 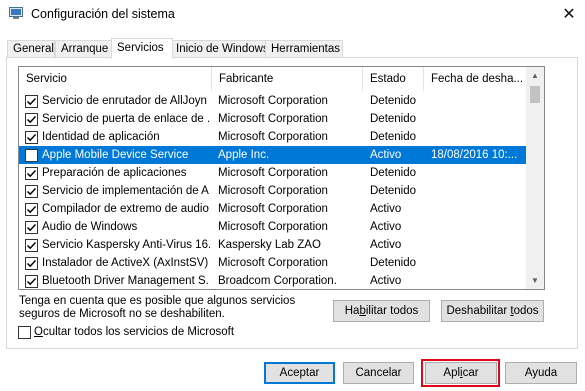 I want to click on enable-all-label-b: ilitar todos, so click(x=392, y=311).